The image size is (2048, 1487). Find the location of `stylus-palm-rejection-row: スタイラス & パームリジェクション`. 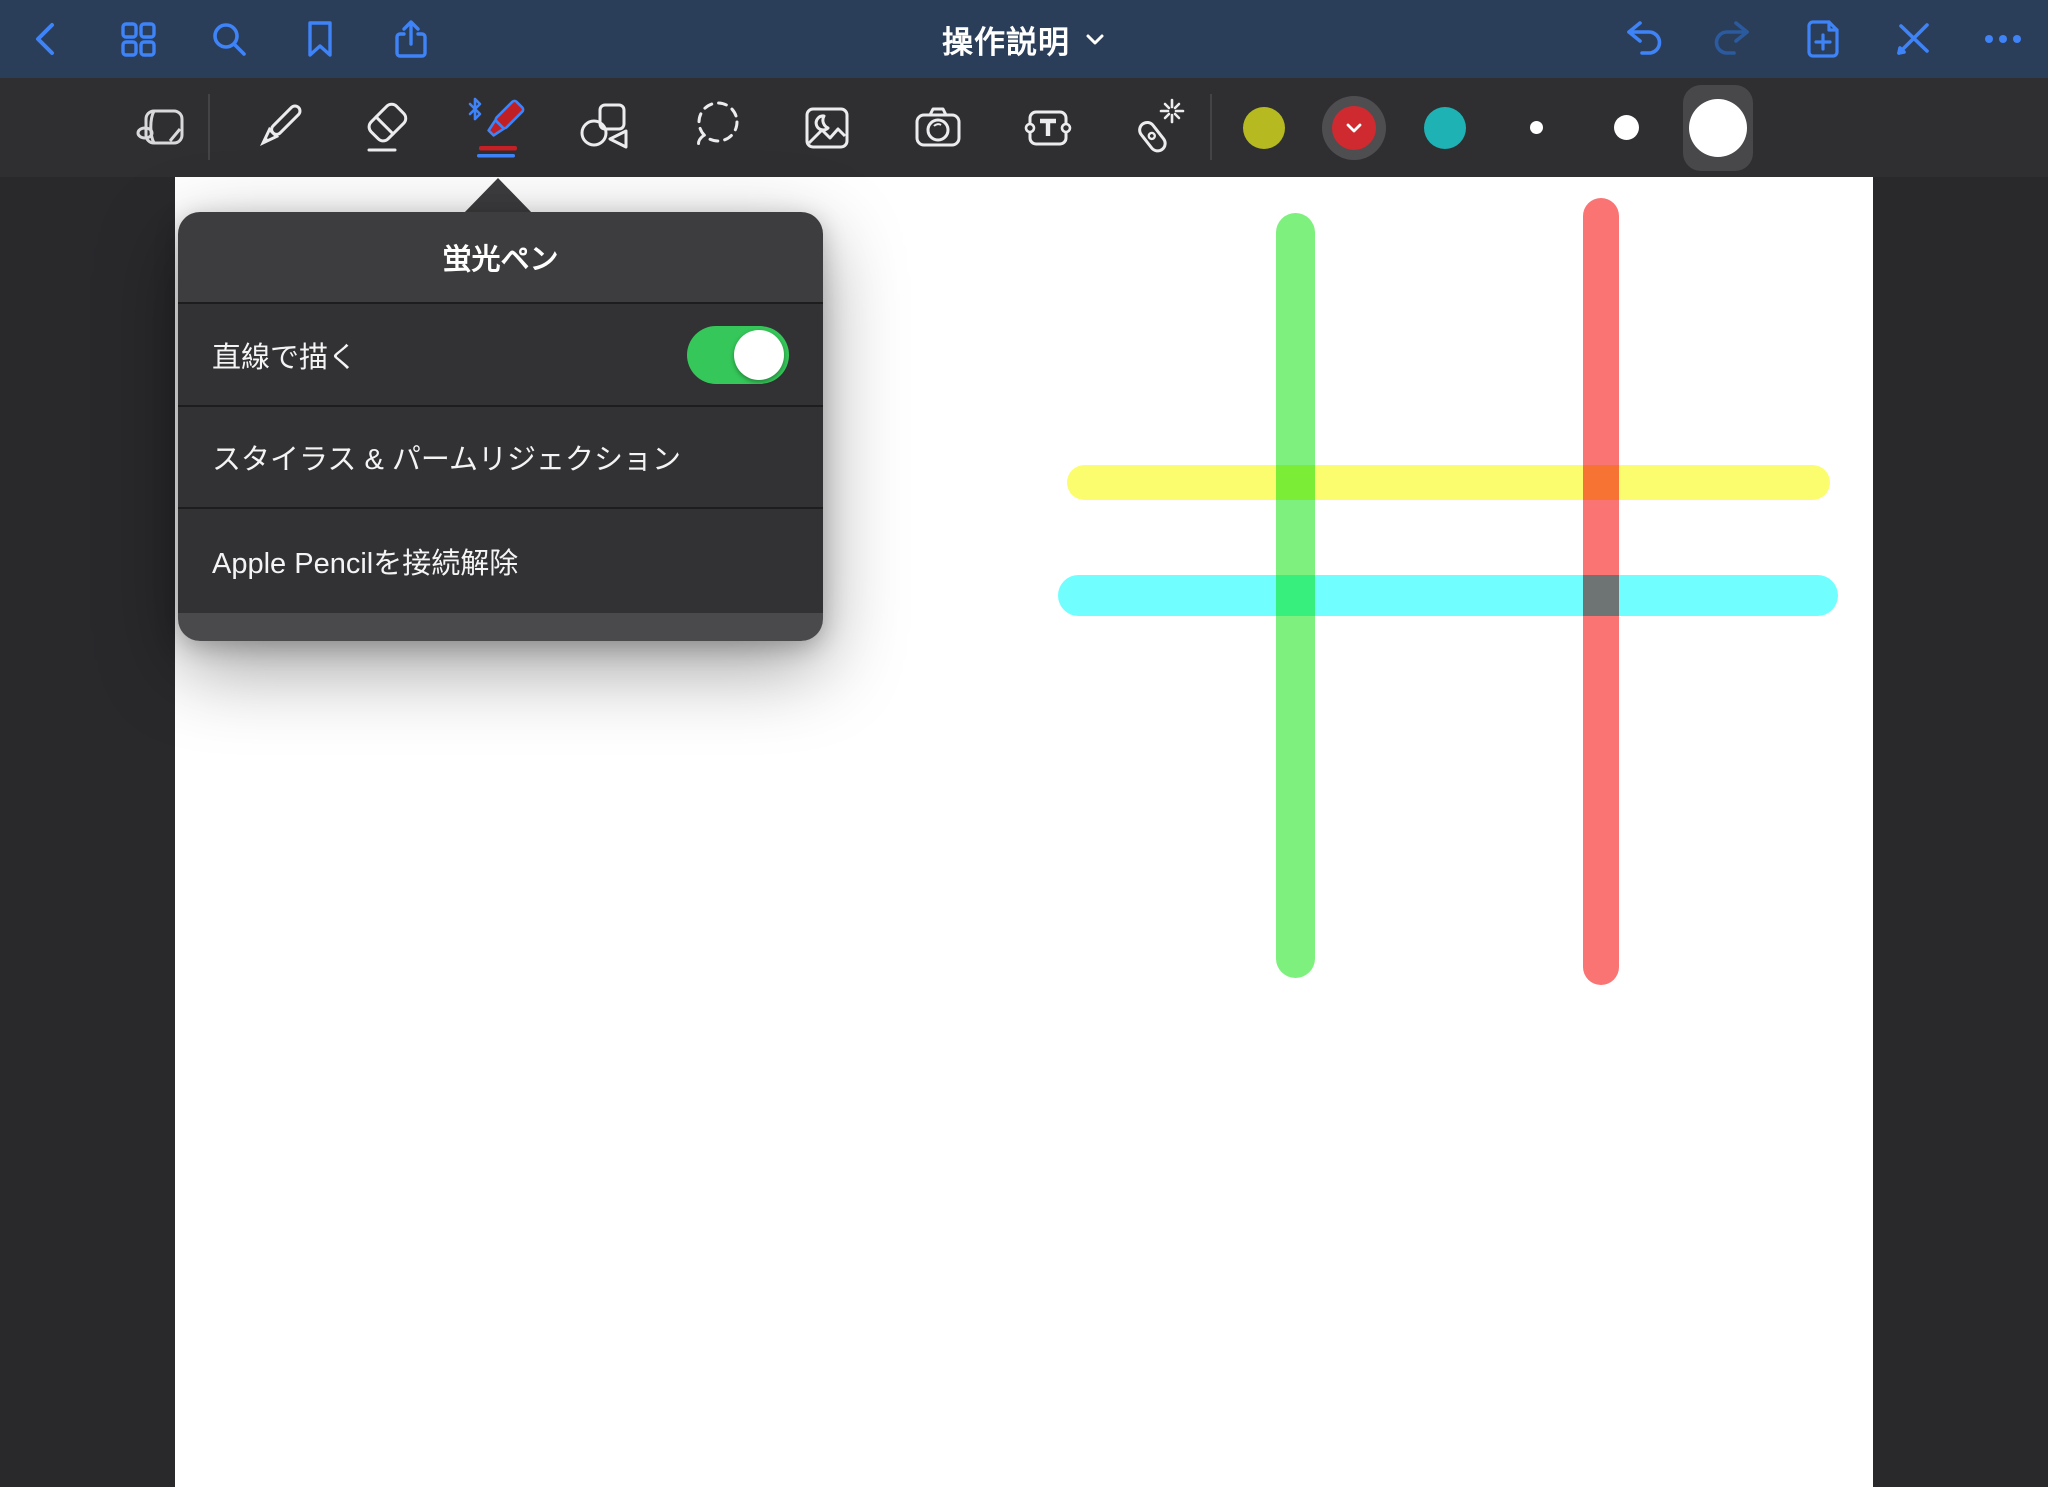

stylus-palm-rejection-row: スタイラス & パームリジェクション is located at coordinates (500, 456).